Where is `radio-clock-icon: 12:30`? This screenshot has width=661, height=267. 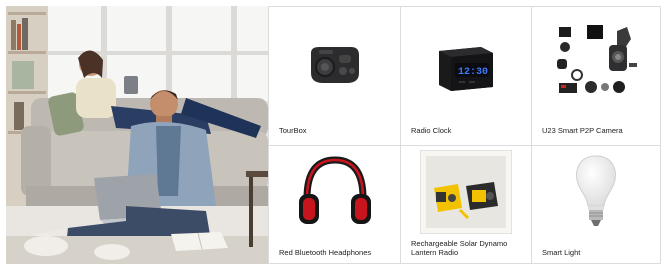
radio-clock-icon: 12:30 is located at coordinates (466, 65).